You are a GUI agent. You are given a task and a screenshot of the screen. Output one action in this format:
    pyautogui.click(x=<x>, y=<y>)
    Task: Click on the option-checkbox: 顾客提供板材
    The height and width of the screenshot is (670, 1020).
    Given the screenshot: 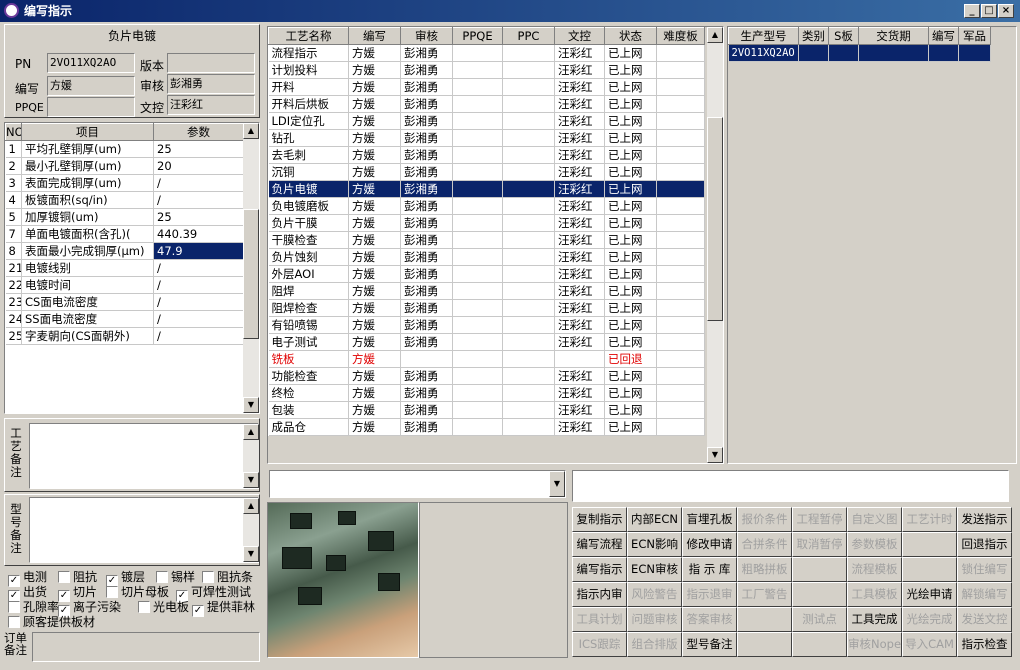 What is the action you would take?
    pyautogui.click(x=51, y=622)
    